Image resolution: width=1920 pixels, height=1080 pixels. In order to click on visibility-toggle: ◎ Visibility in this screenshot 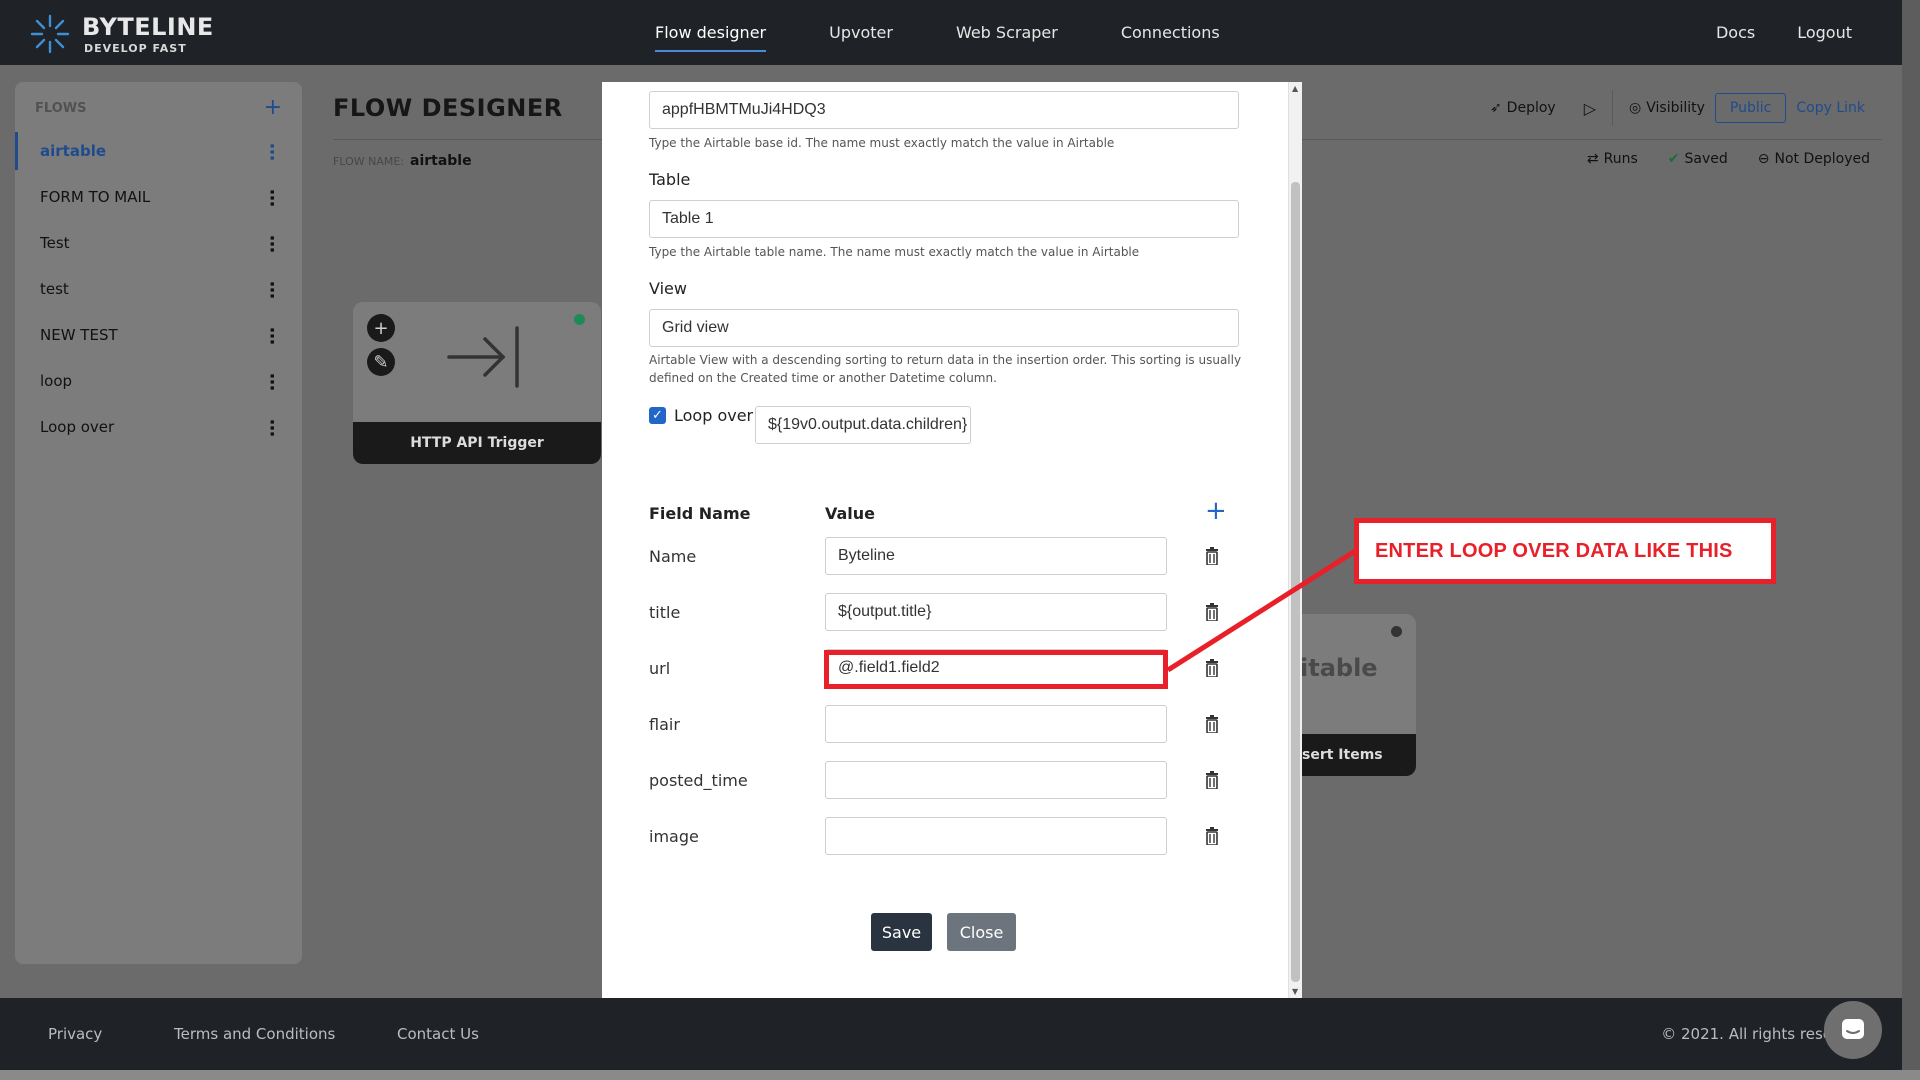, I will do `click(1667, 108)`.